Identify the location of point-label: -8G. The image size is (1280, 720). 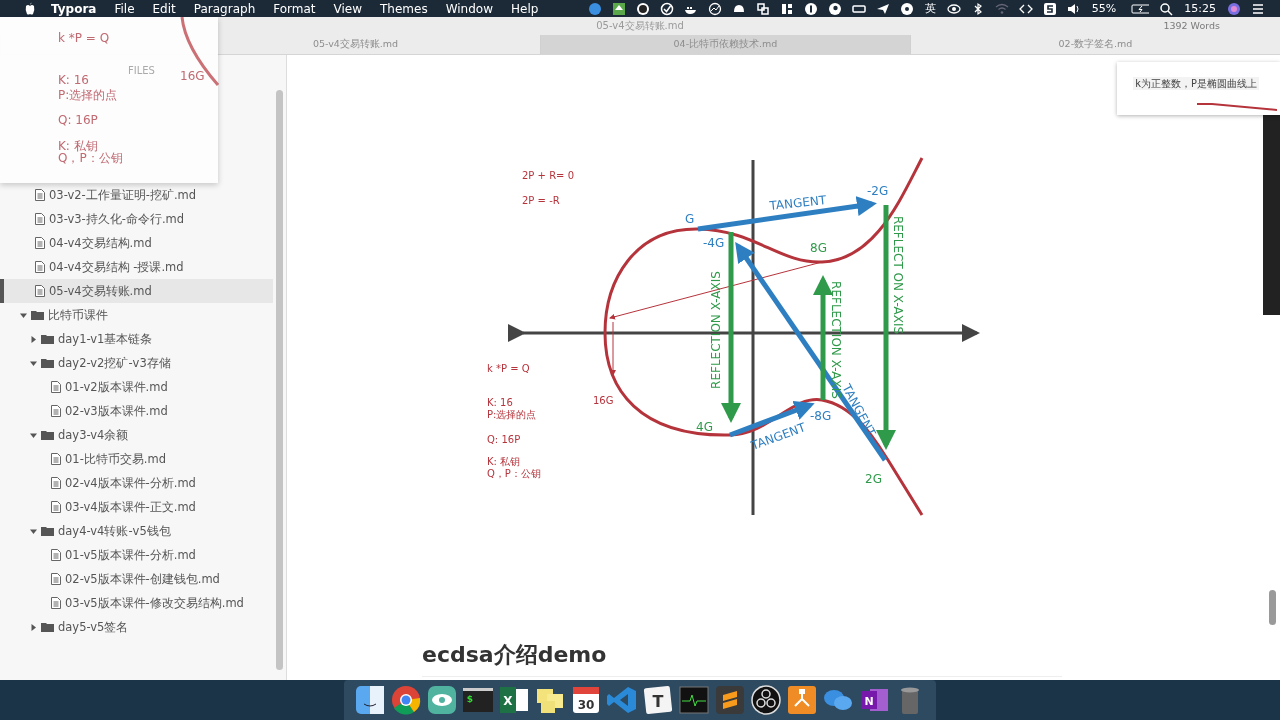
(821, 416).